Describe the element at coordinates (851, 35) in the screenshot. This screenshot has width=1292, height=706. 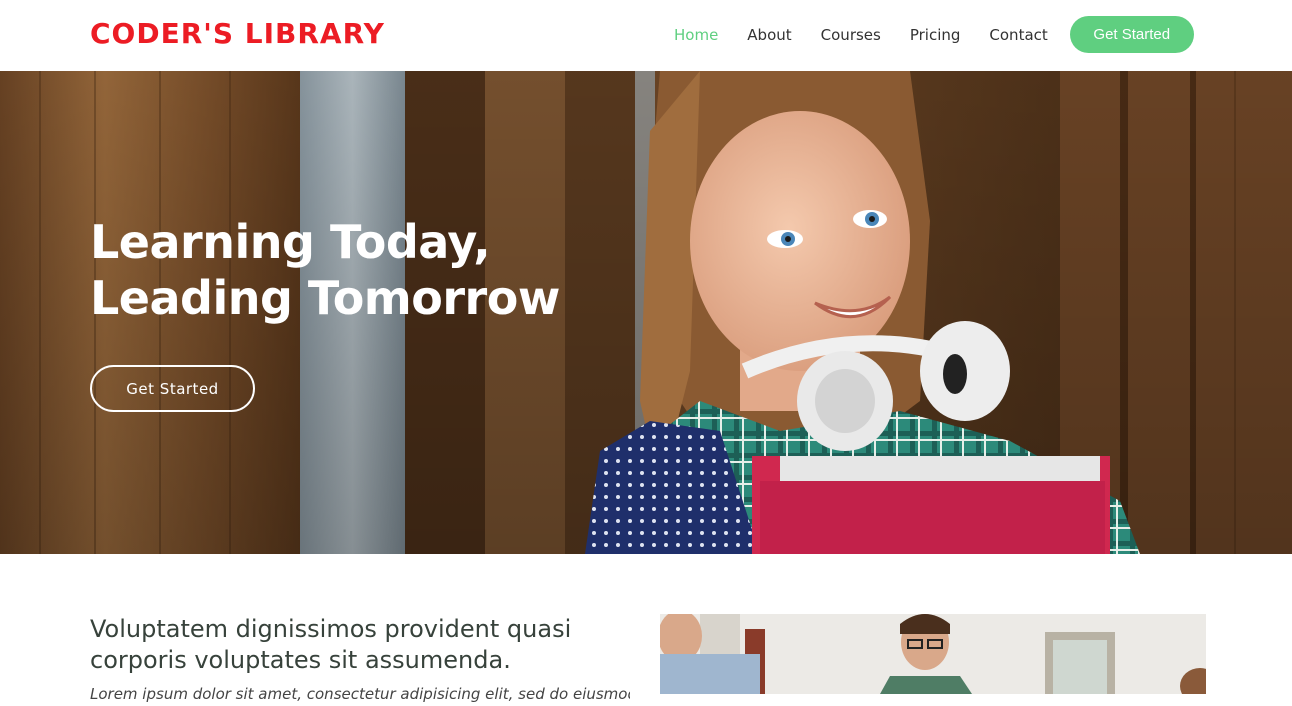
I see `nav-link-courses: Courses` at that location.